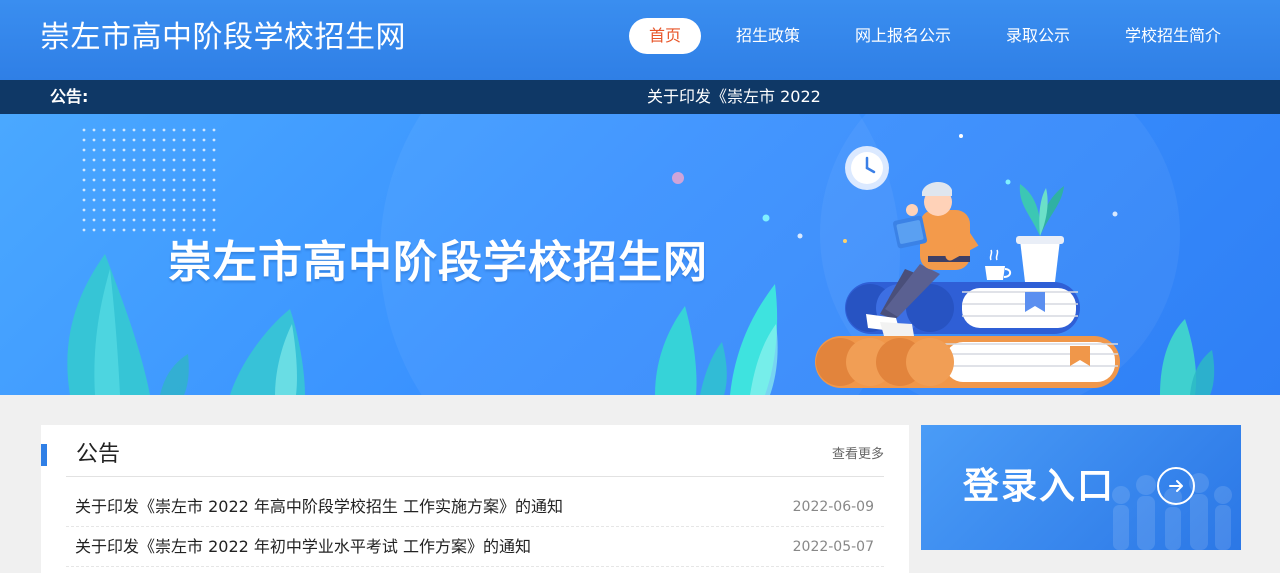  What do you see at coordinates (640, 97) in the screenshot?
I see `notice-bar: 公告: 关于印发《崇左市 2022` at bounding box center [640, 97].